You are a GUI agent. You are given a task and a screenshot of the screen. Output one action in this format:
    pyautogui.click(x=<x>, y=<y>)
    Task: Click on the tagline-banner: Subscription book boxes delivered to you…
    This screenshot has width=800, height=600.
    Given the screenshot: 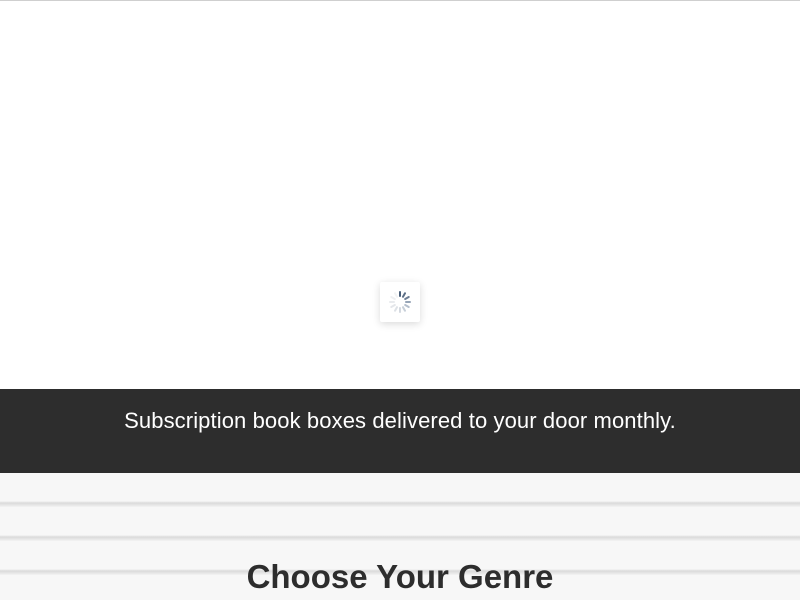 What is the action you would take?
    pyautogui.click(x=400, y=431)
    